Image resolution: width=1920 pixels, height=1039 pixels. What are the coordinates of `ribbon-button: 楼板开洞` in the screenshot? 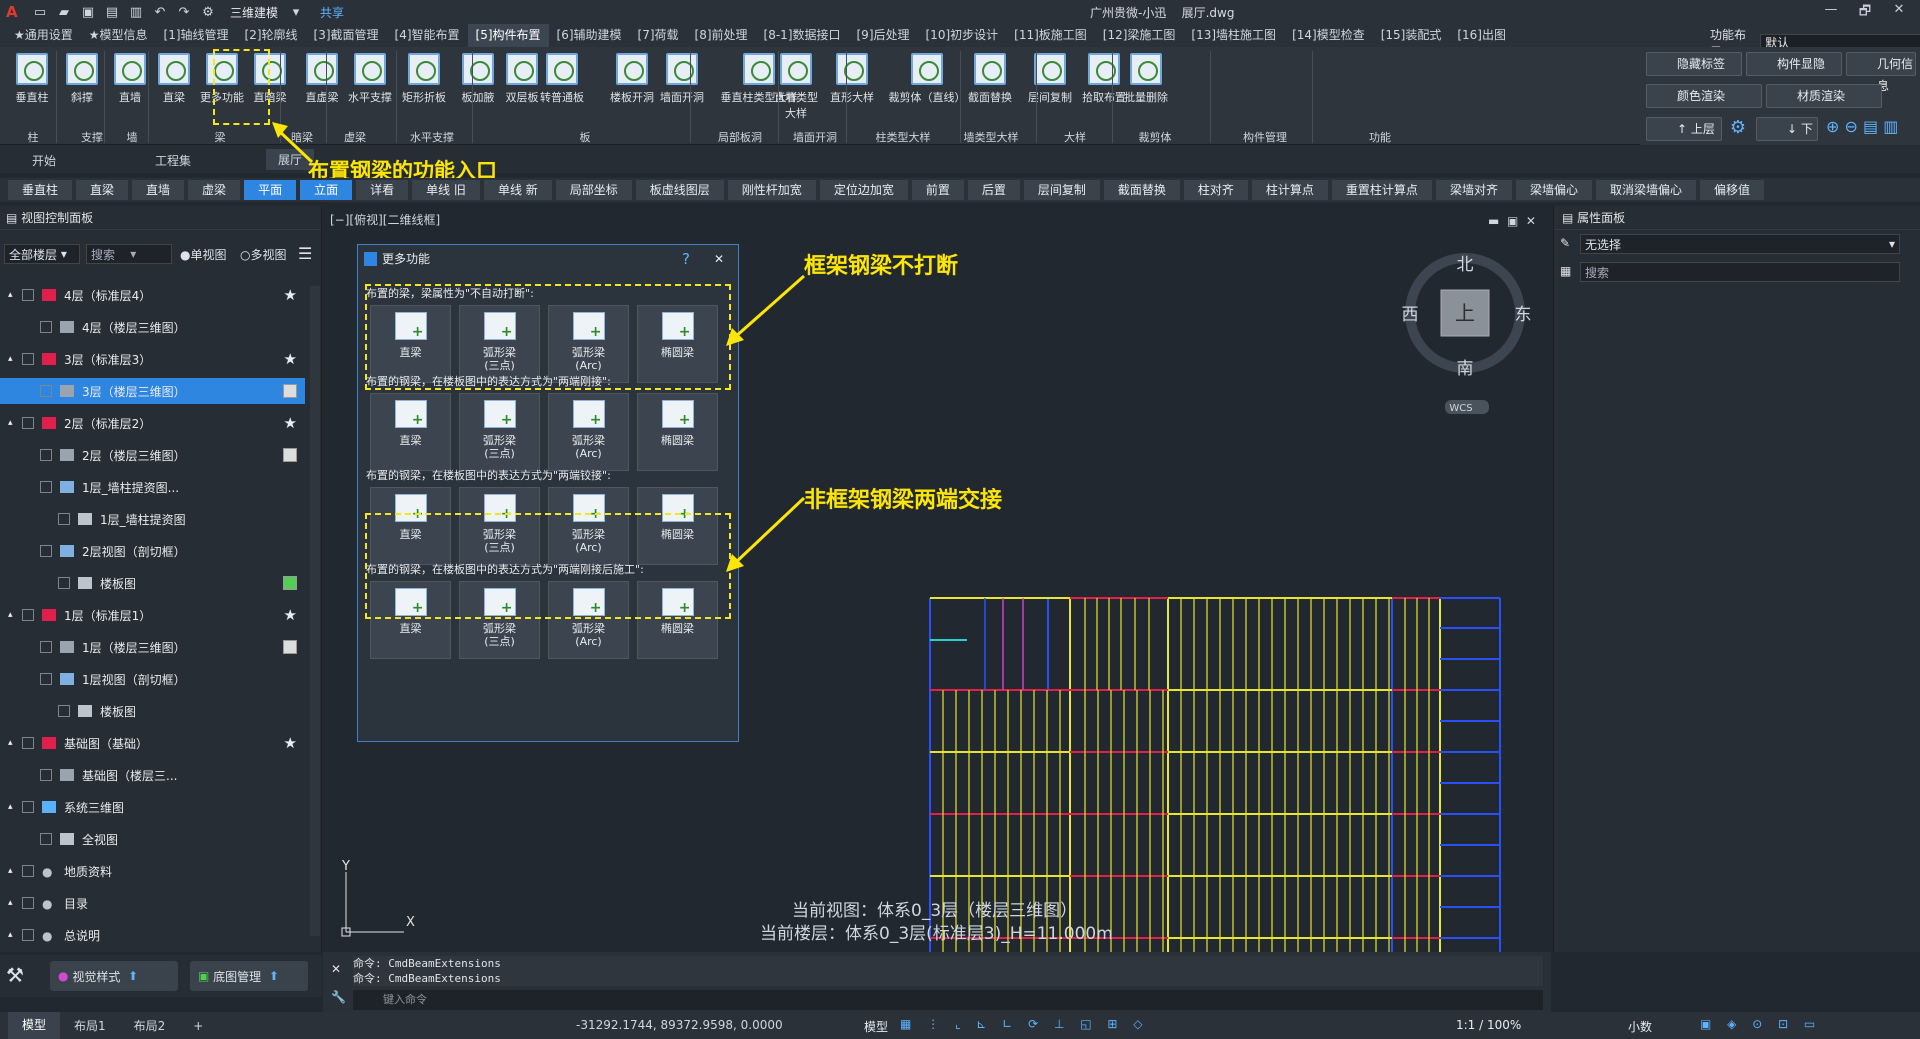 It's located at (632, 79).